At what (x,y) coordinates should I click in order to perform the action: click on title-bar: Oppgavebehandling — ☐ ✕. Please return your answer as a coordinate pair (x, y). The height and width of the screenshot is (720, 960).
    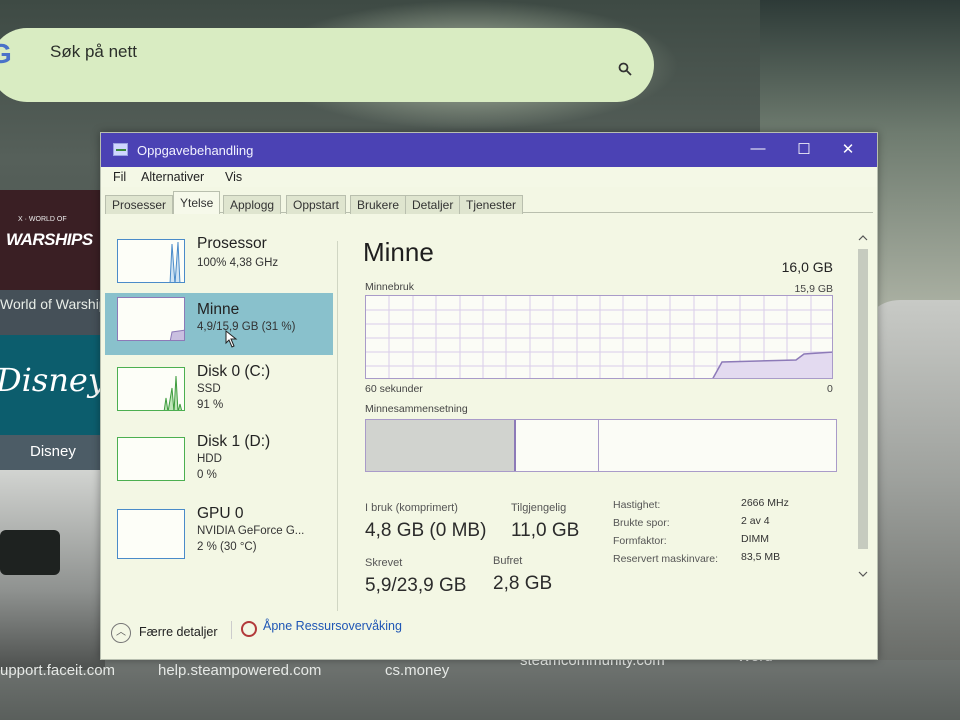
    Looking at the image, I should click on (489, 150).